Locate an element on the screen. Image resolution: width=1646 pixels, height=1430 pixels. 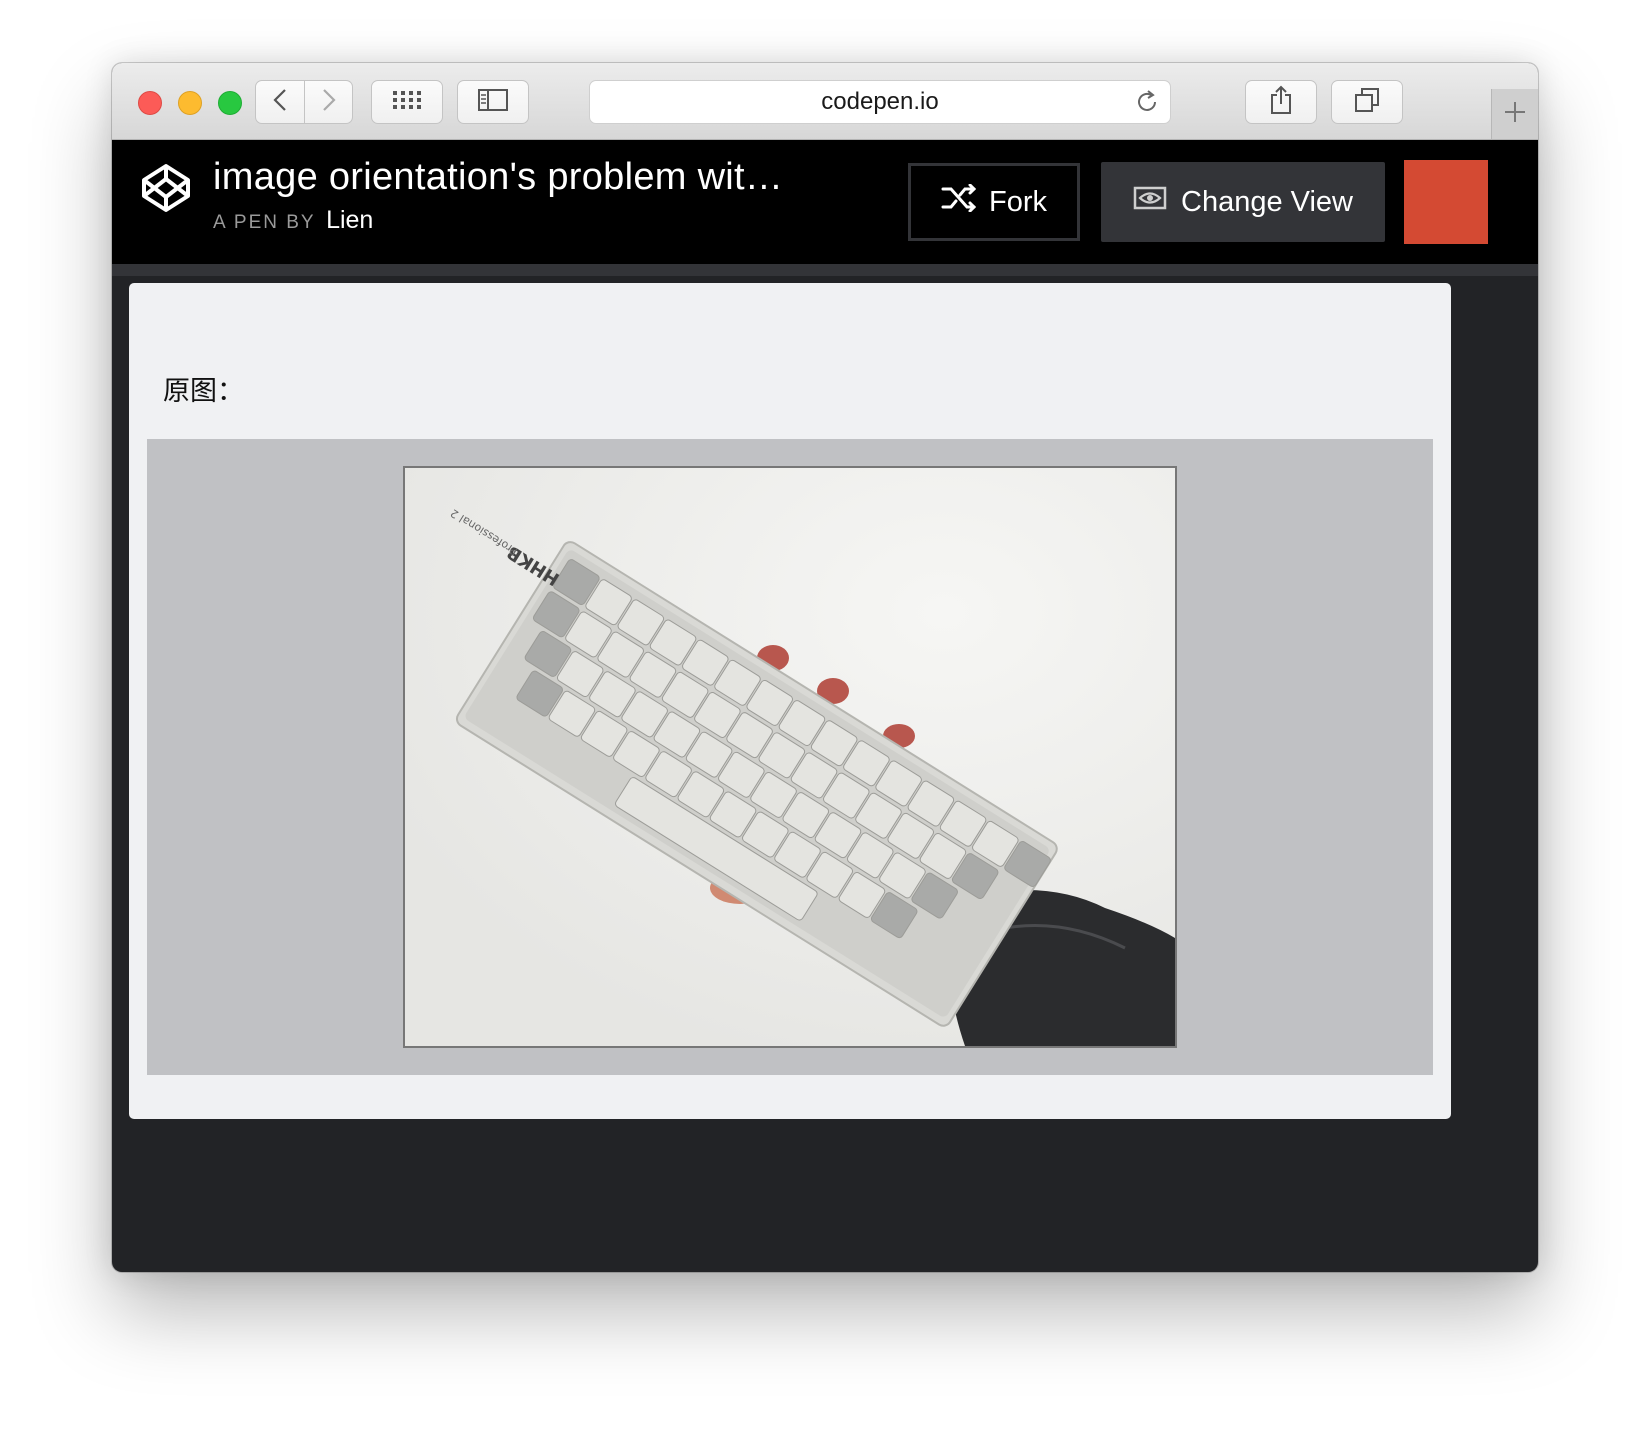
forward-button is located at coordinates (329, 102).